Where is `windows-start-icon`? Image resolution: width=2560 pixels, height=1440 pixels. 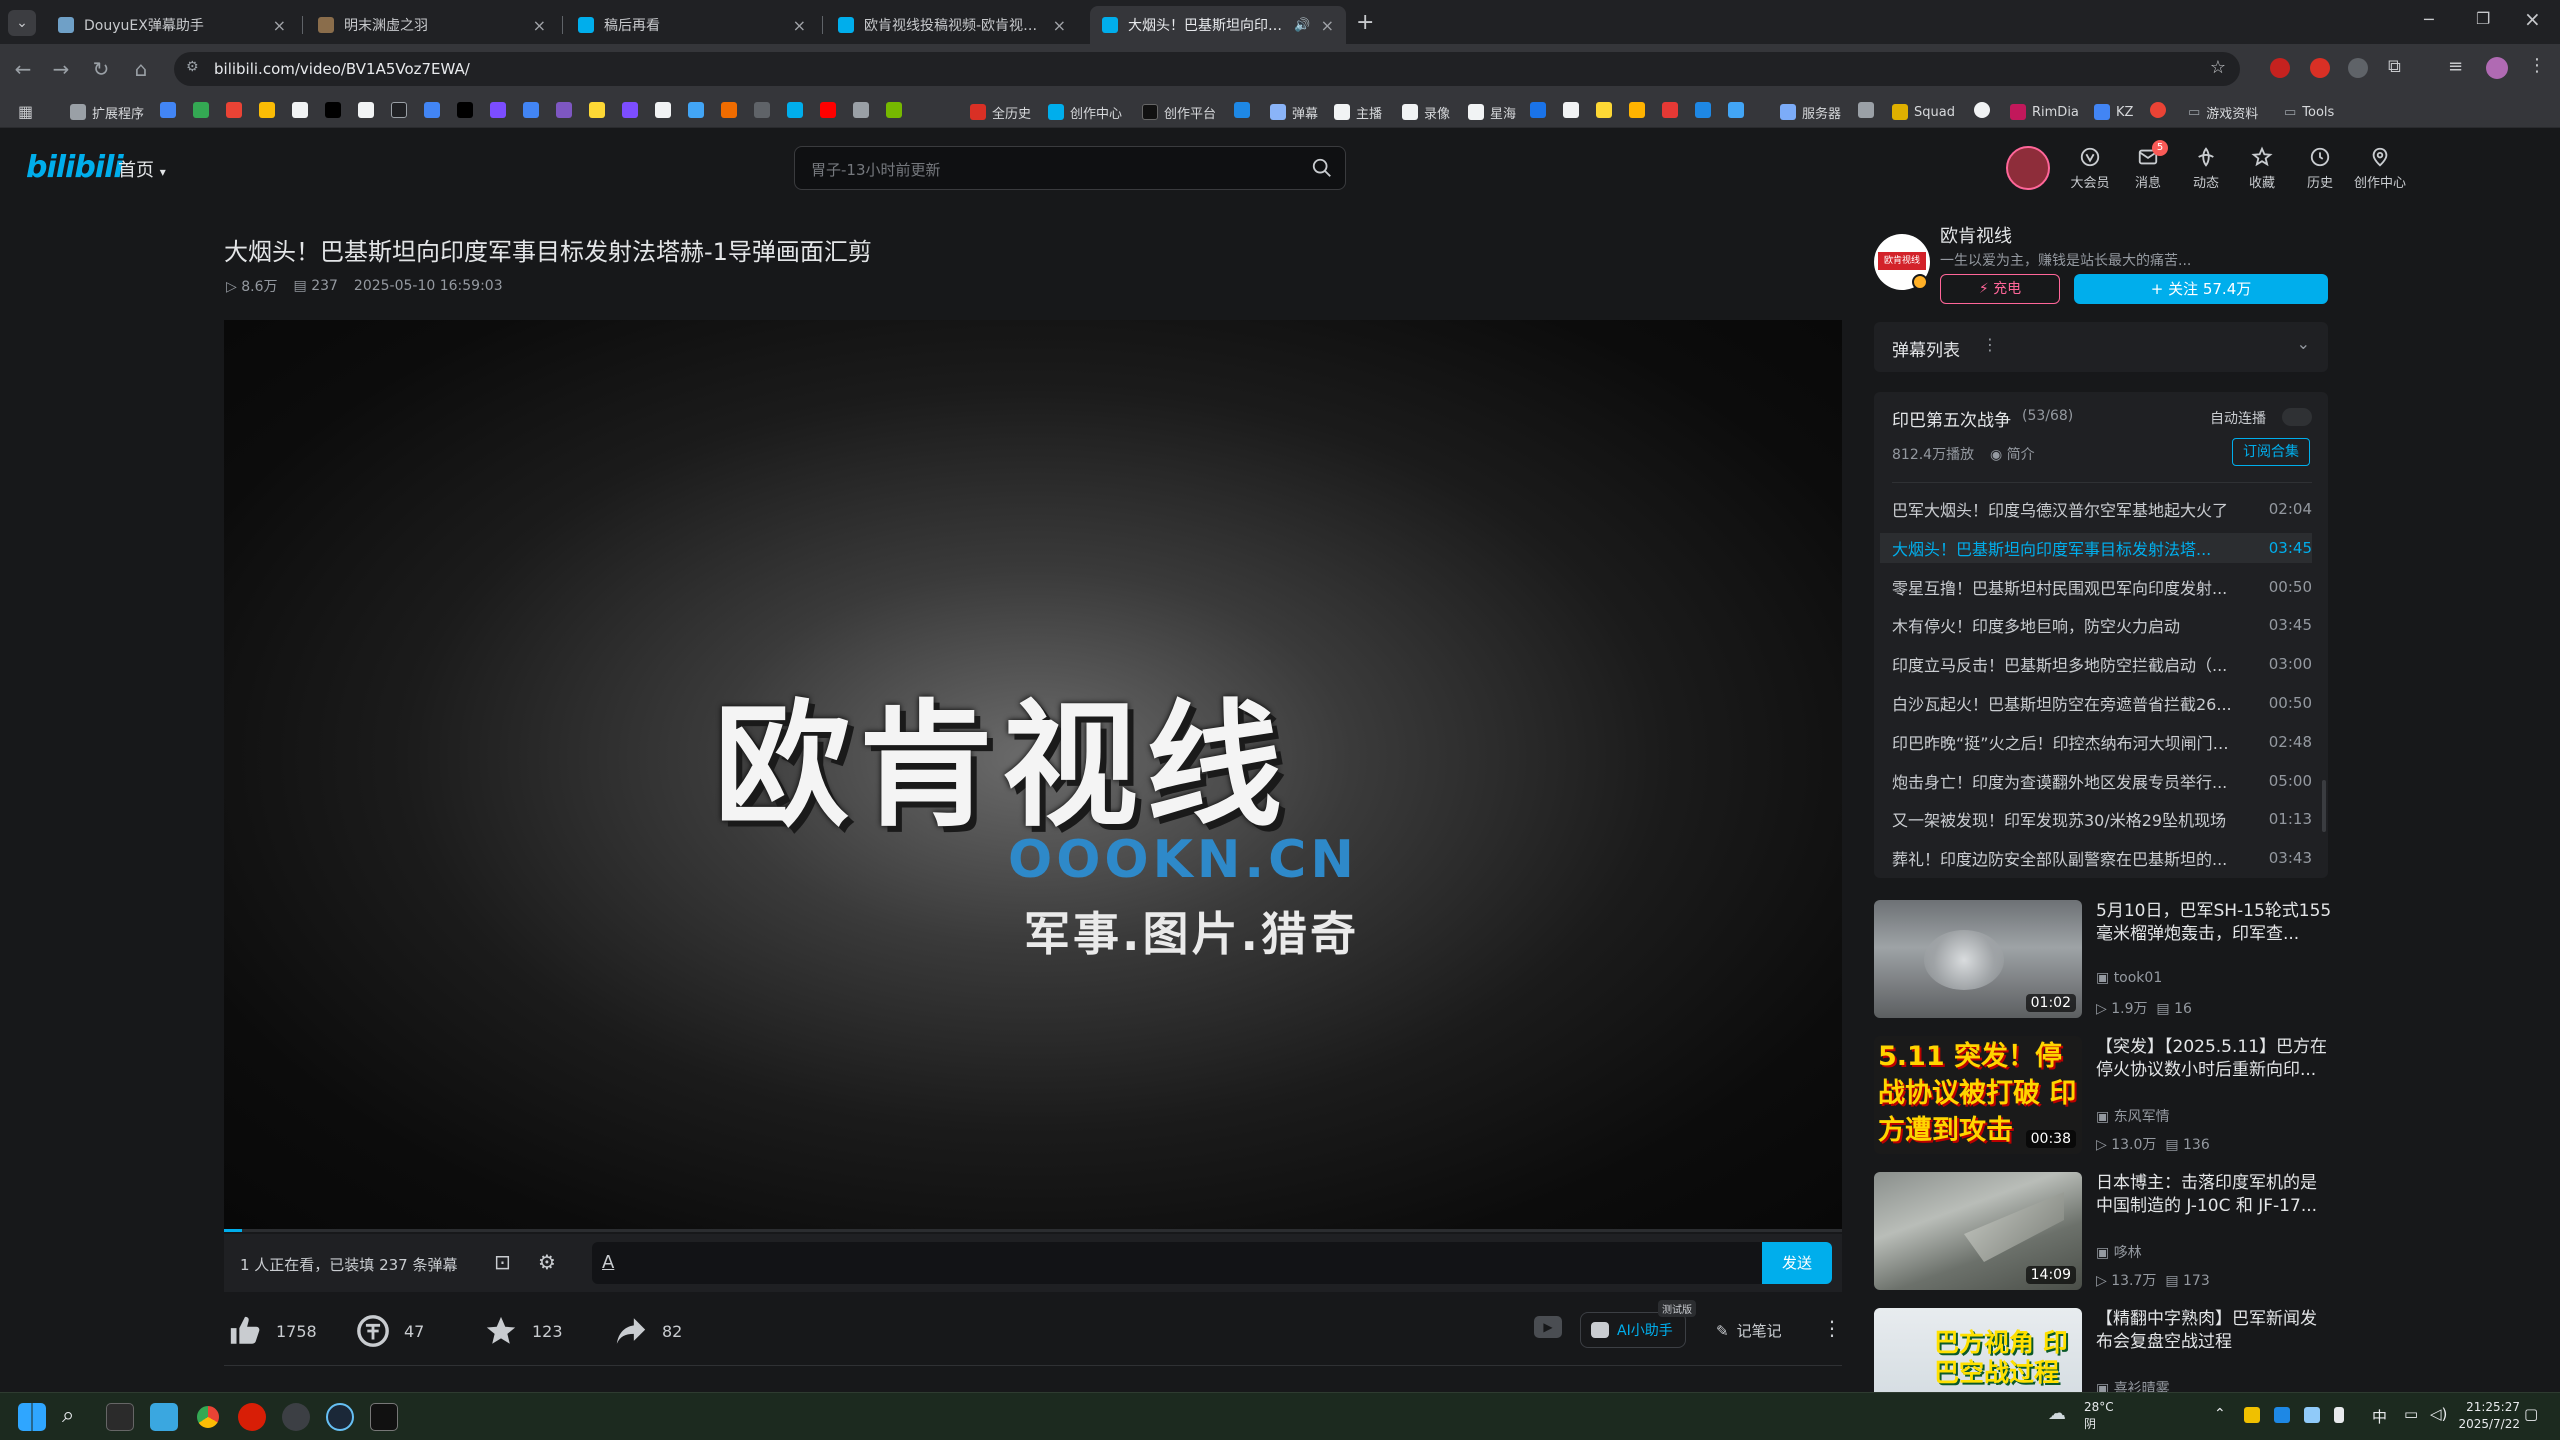 windows-start-icon is located at coordinates (32, 1417).